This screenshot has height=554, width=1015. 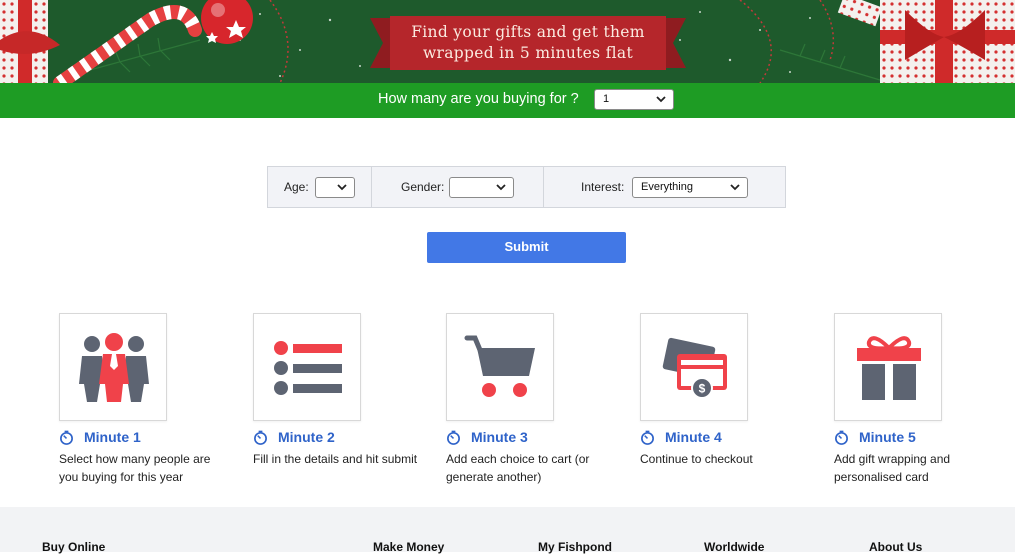 I want to click on people-icon, so click(x=114, y=367).